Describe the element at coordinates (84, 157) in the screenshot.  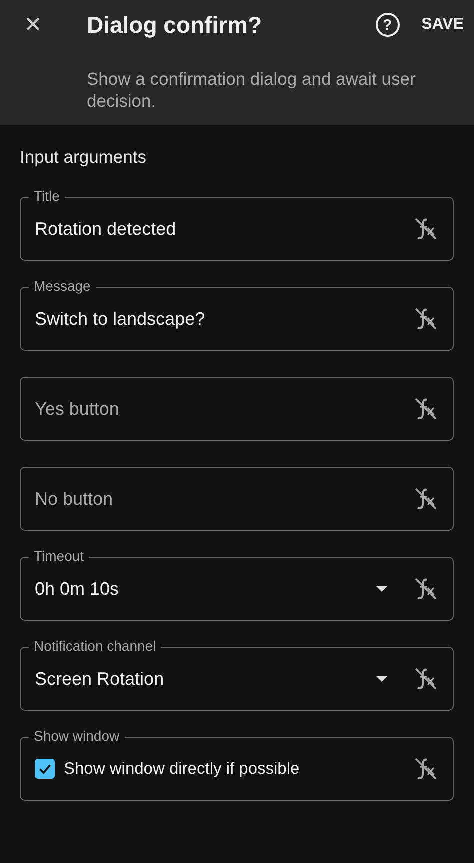
I see `section-title: Input arguments` at that location.